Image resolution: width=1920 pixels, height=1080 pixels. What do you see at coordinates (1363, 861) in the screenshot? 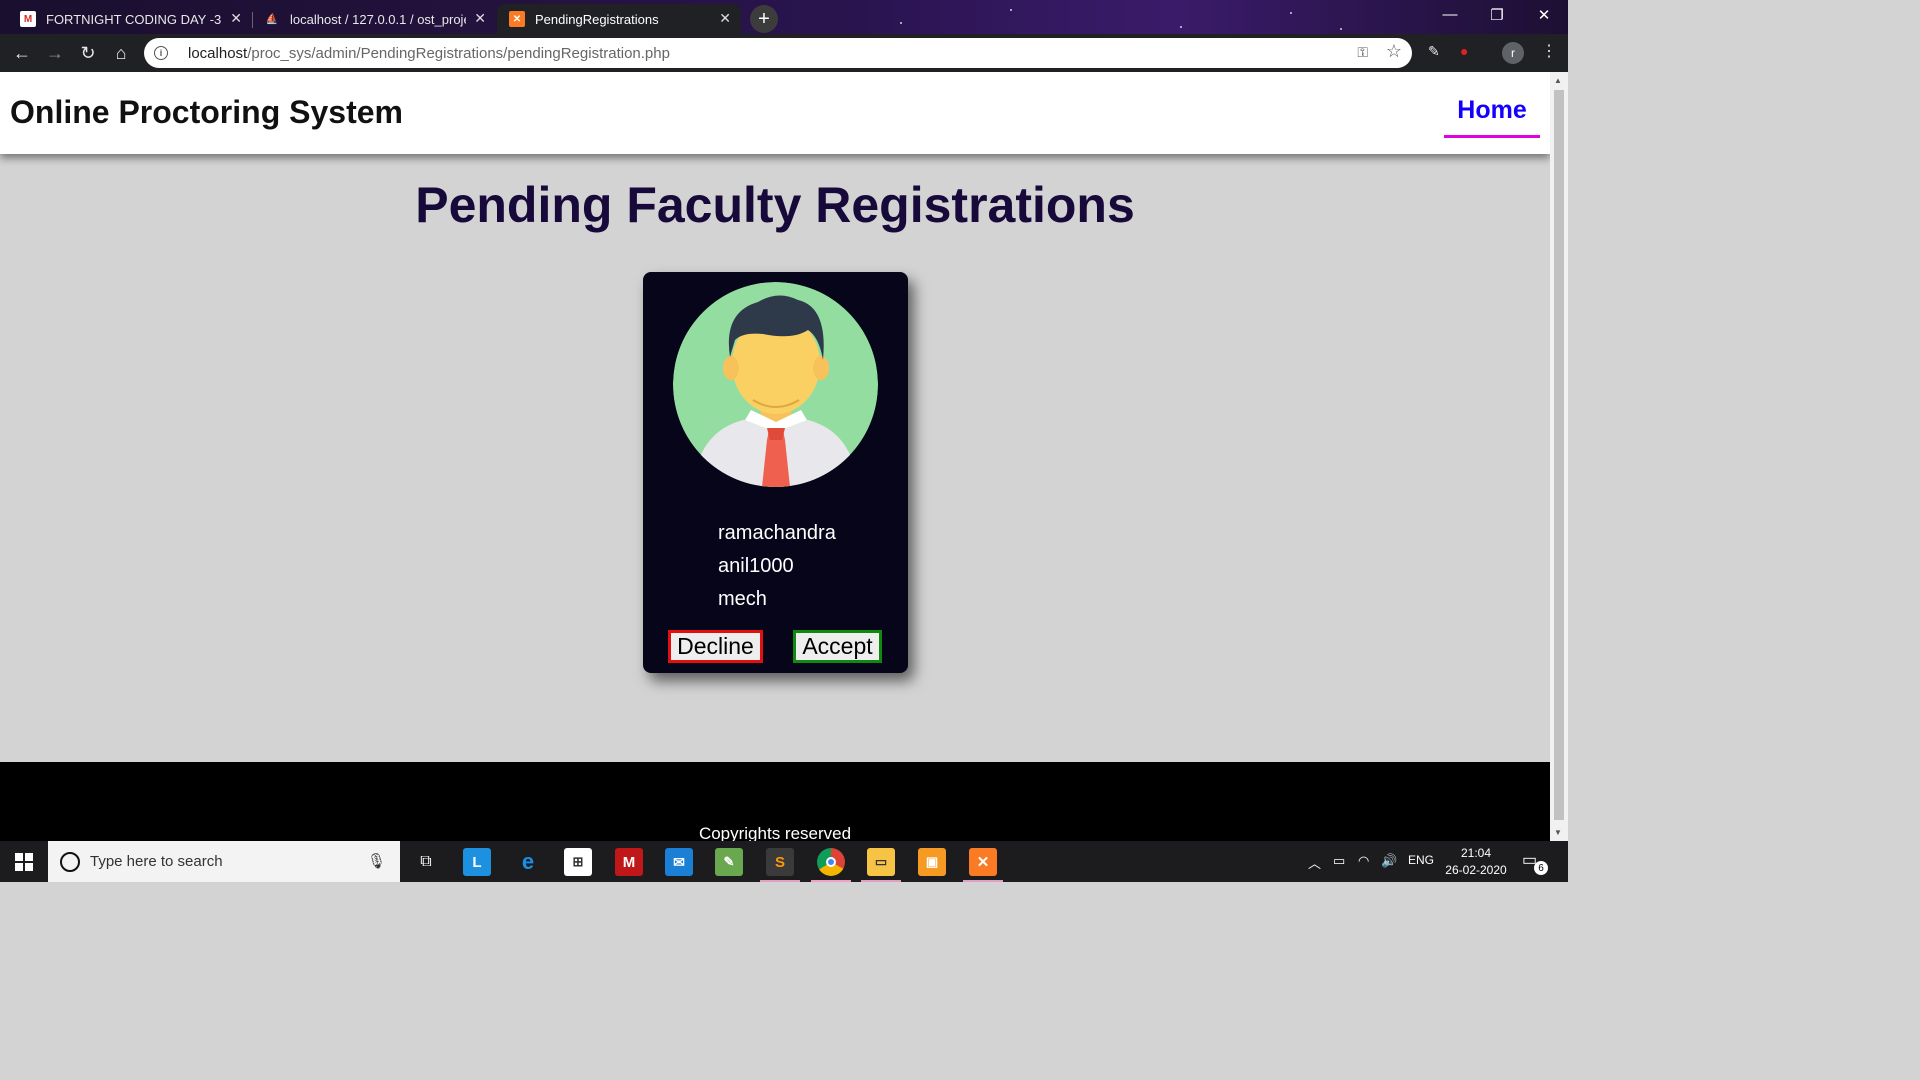
I see `wifi-icon: ◠` at bounding box center [1363, 861].